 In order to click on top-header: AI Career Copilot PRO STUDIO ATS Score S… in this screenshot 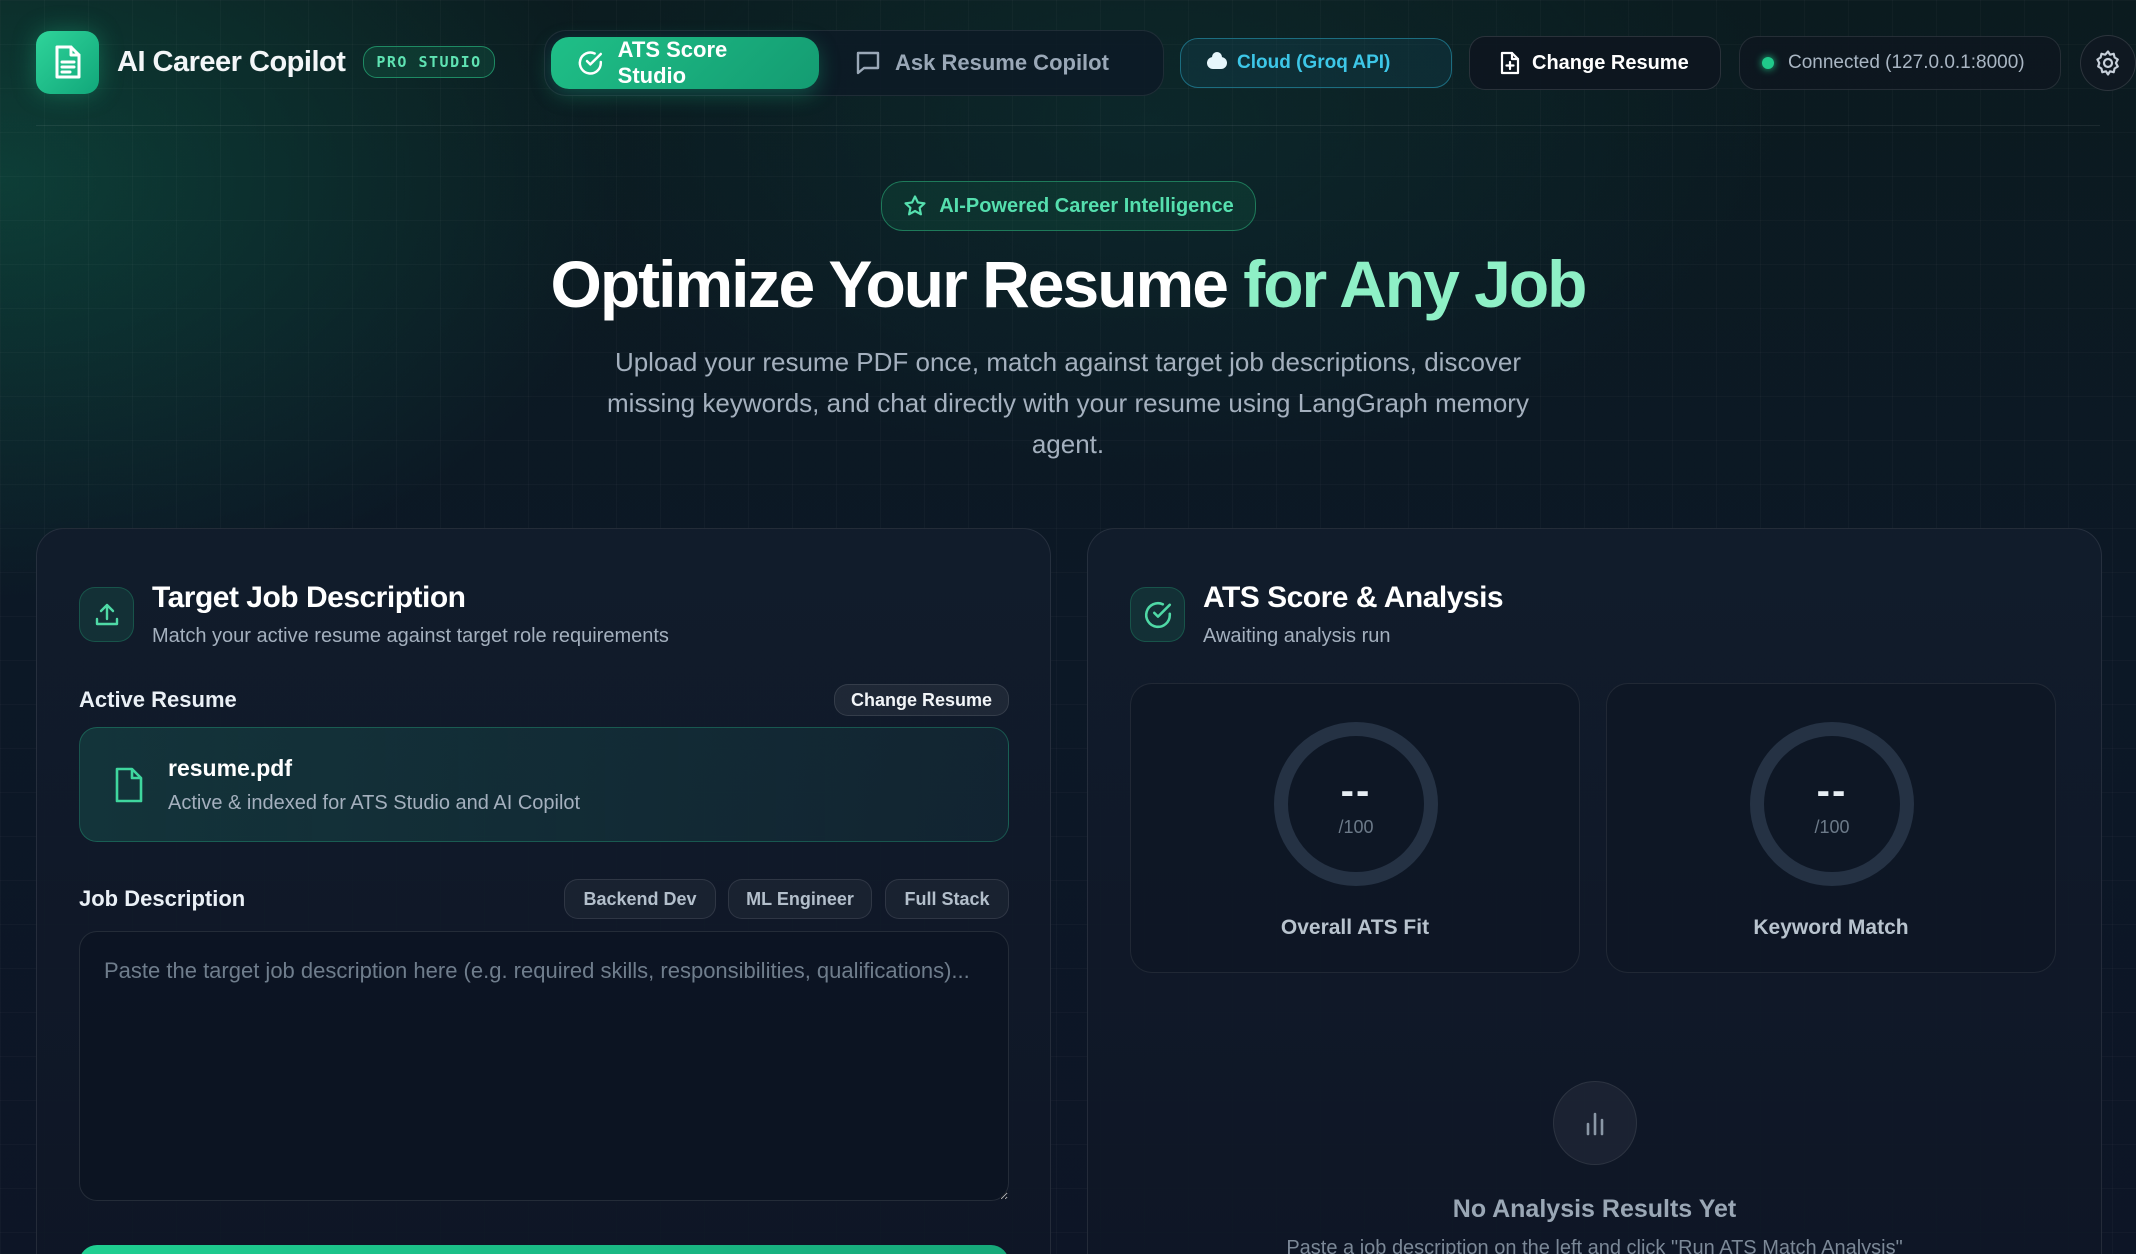, I will do `click(1086, 78)`.